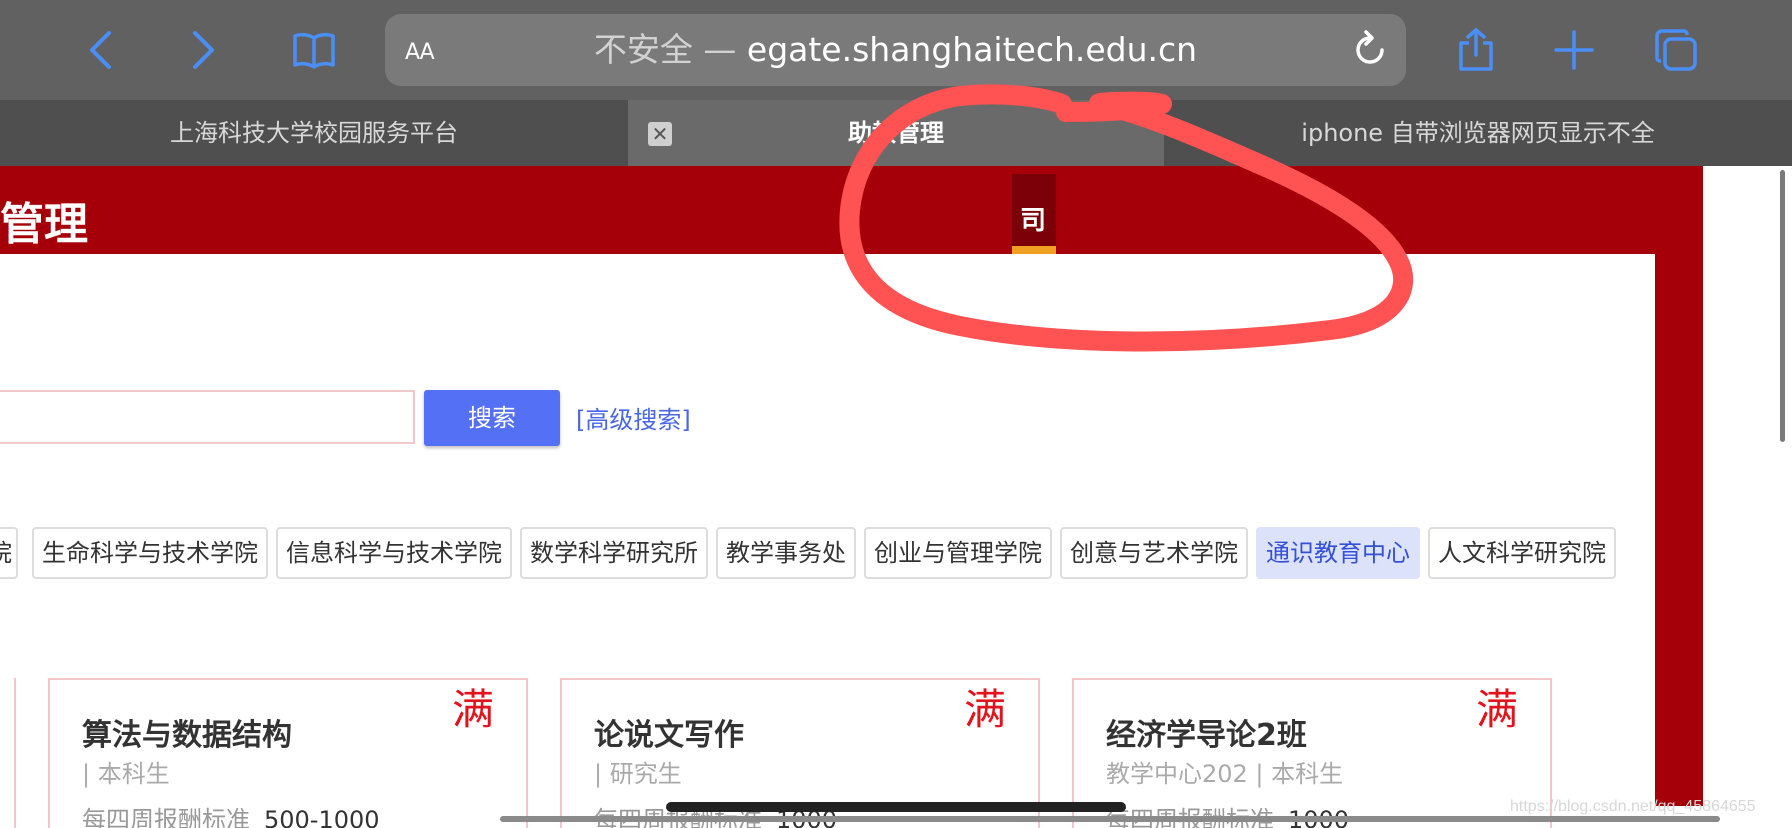 This screenshot has height=828, width=1792. What do you see at coordinates (972, 49) in the screenshot?
I see `url-domain: egate.shanghaitech.edu.cn` at bounding box center [972, 49].